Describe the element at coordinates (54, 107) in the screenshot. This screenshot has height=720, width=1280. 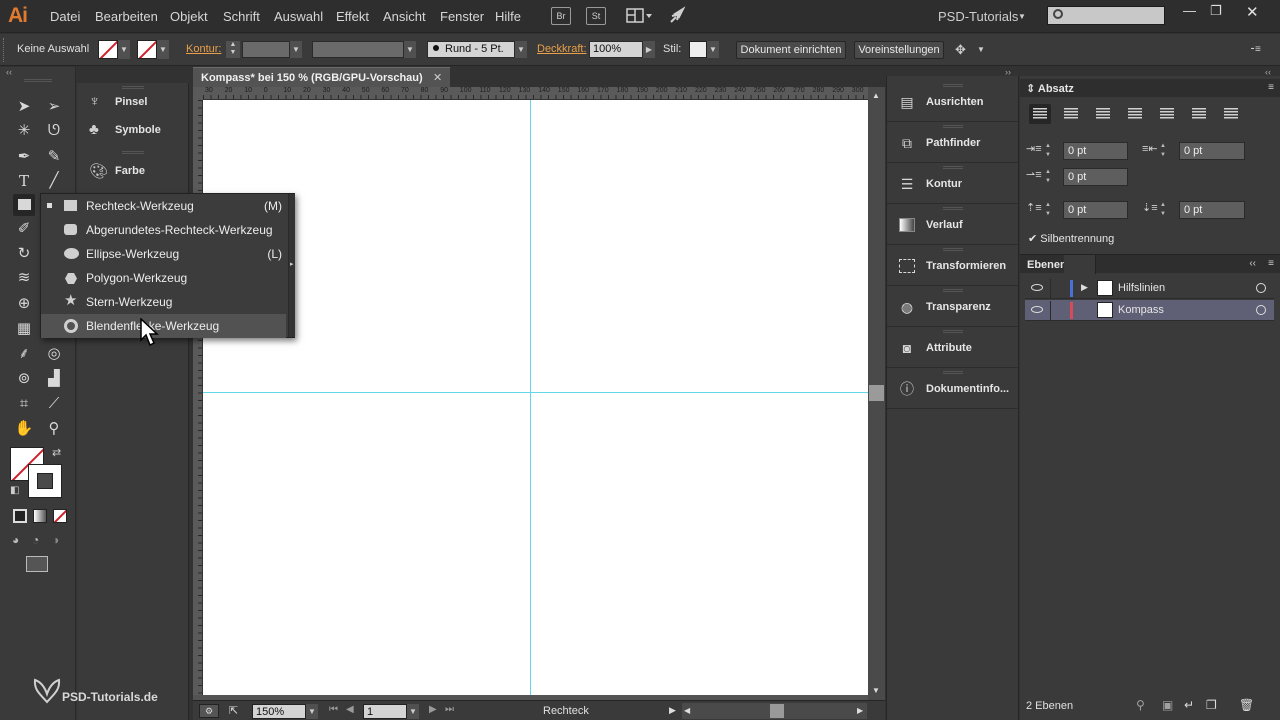
I see `direct-selection-tool-icon: ➢` at that location.